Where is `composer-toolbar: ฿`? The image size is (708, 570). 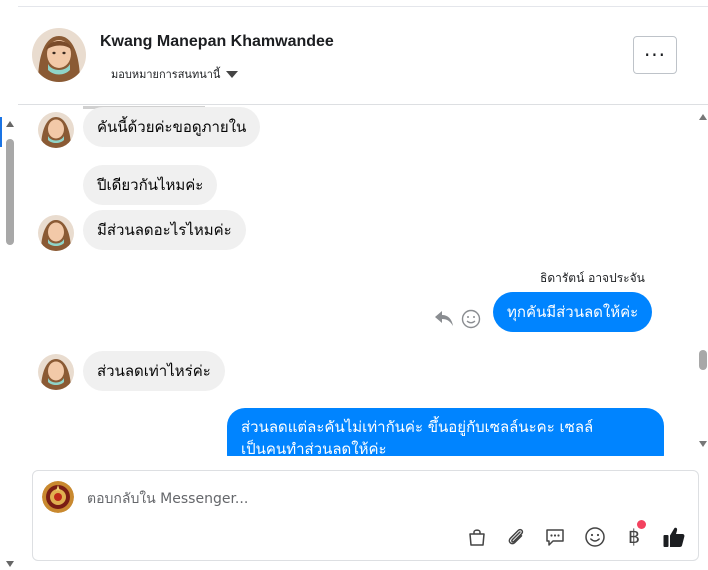
composer-toolbar: ฿ is located at coordinates (366, 535).